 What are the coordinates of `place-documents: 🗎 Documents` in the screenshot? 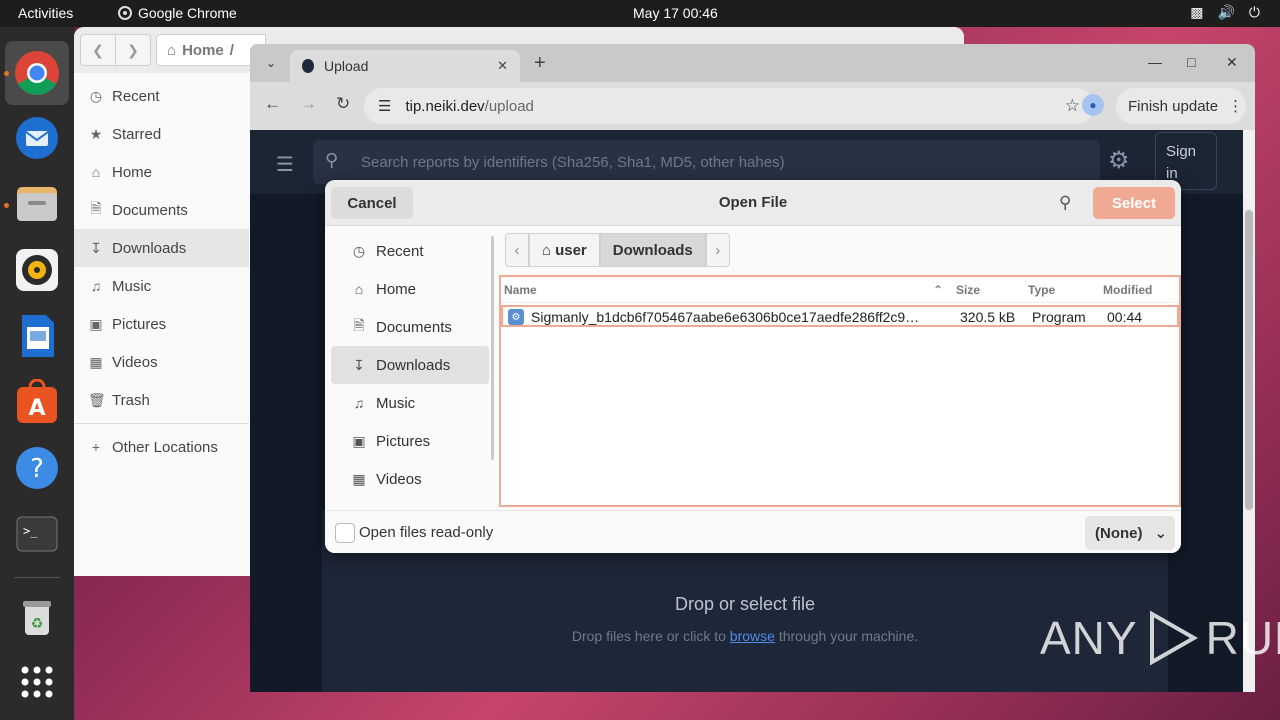 It's located at (410, 327).